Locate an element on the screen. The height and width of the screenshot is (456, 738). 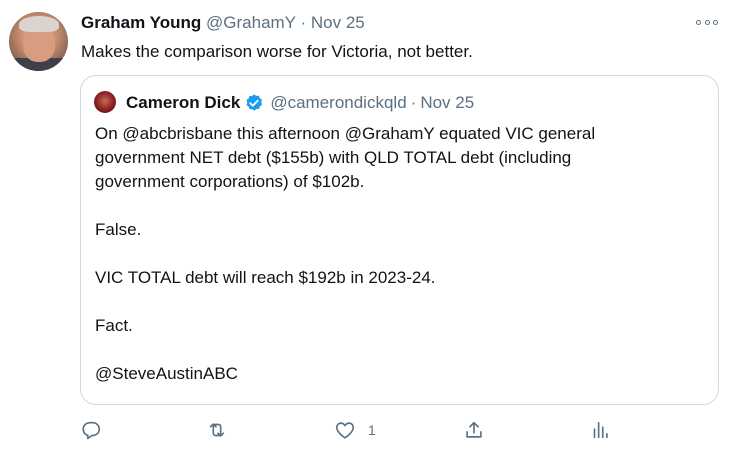
tweet-actions: 1 is located at coordinates (360, 430).